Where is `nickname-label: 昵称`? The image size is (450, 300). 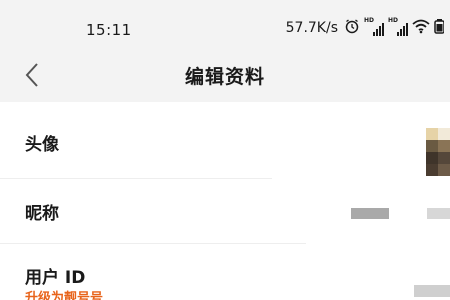 nickname-label: 昵称 is located at coordinates (42, 214).